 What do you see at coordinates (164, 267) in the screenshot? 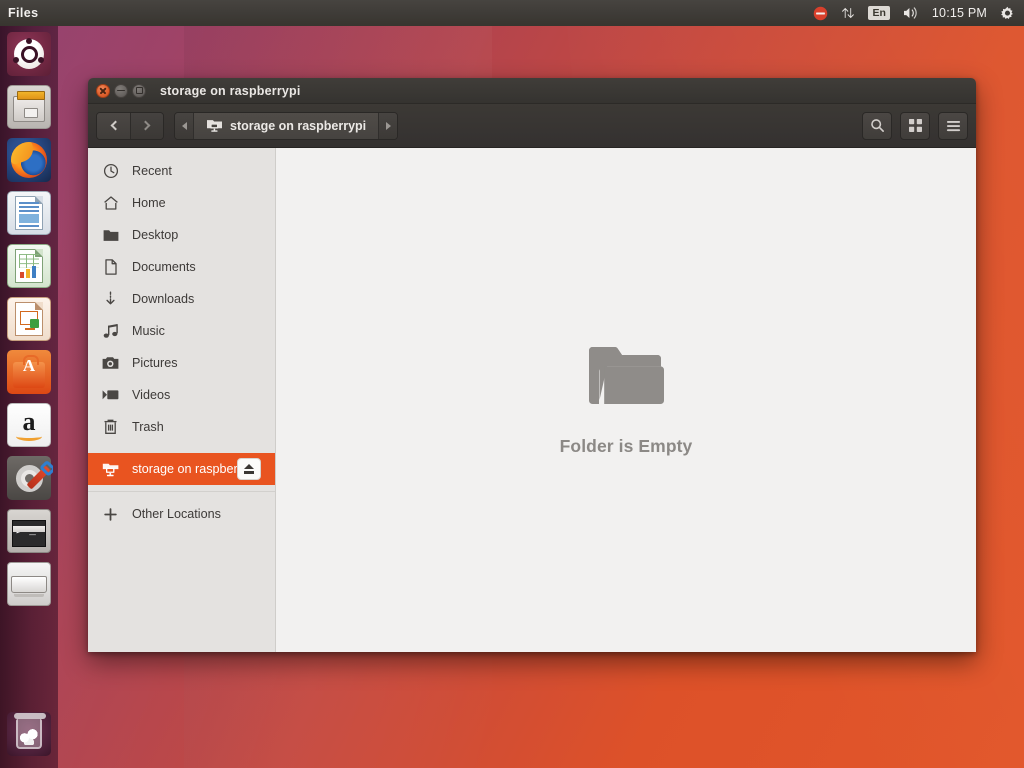
I see `sidebar-item-label: Documents` at bounding box center [164, 267].